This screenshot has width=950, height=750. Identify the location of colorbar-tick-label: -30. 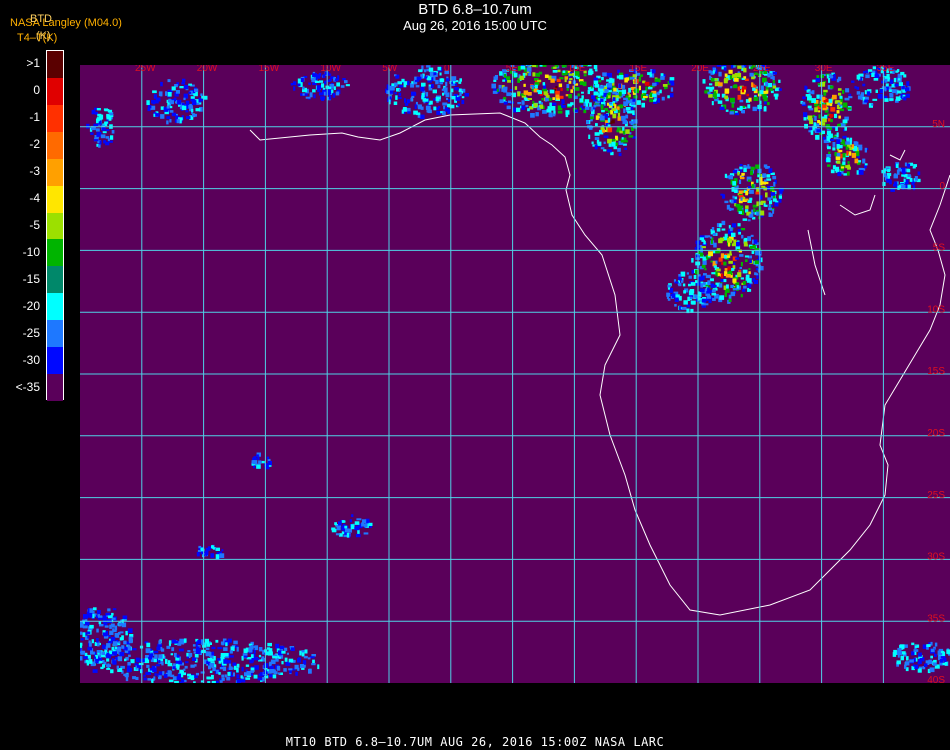
(31, 359).